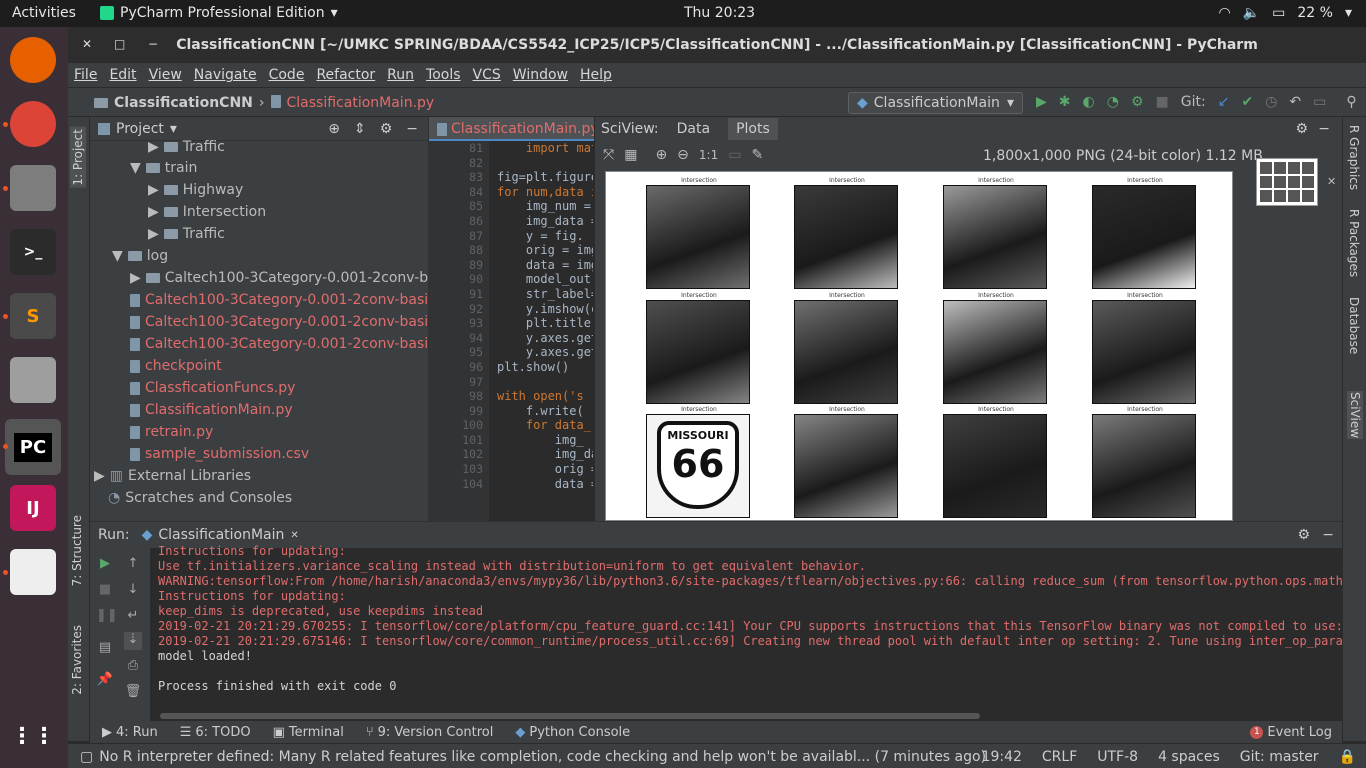 Image resolution: width=1366 pixels, height=768 pixels. Describe the element at coordinates (225, 75) in the screenshot. I see `menu-navigate: Navigate` at that location.